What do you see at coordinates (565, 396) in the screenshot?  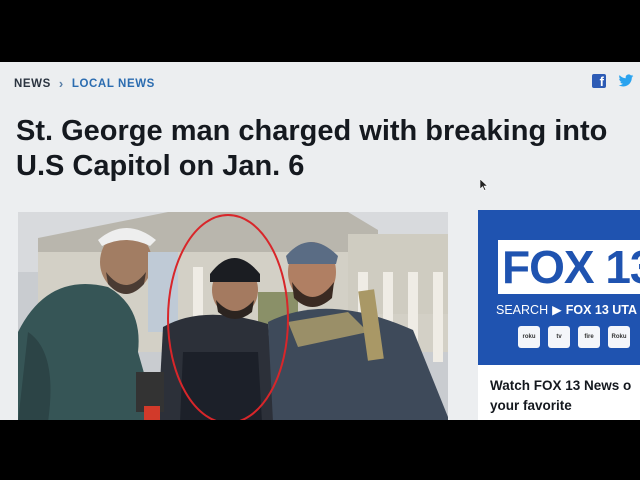 I see `ad-promo-text: Watch FOX 13 News o your favorite` at bounding box center [565, 396].